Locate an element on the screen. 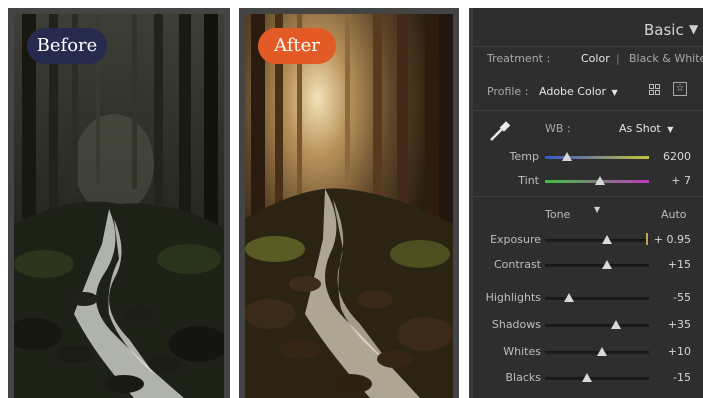 The width and height of the screenshot is (703, 398). temp-slider-thumb is located at coordinates (566, 156).